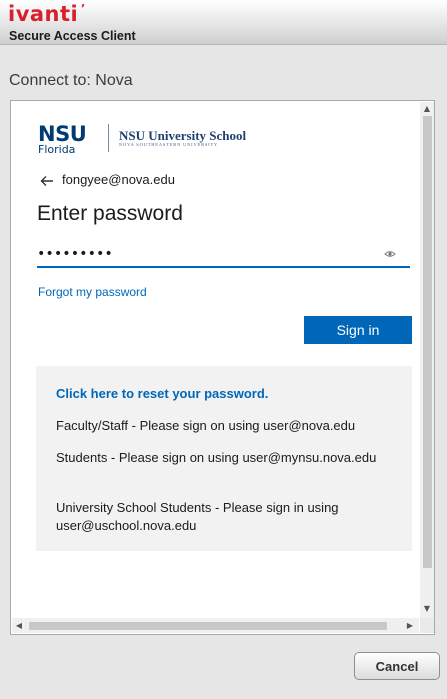  What do you see at coordinates (71, 80) in the screenshot?
I see `connect-label: Connect to: Nova` at bounding box center [71, 80].